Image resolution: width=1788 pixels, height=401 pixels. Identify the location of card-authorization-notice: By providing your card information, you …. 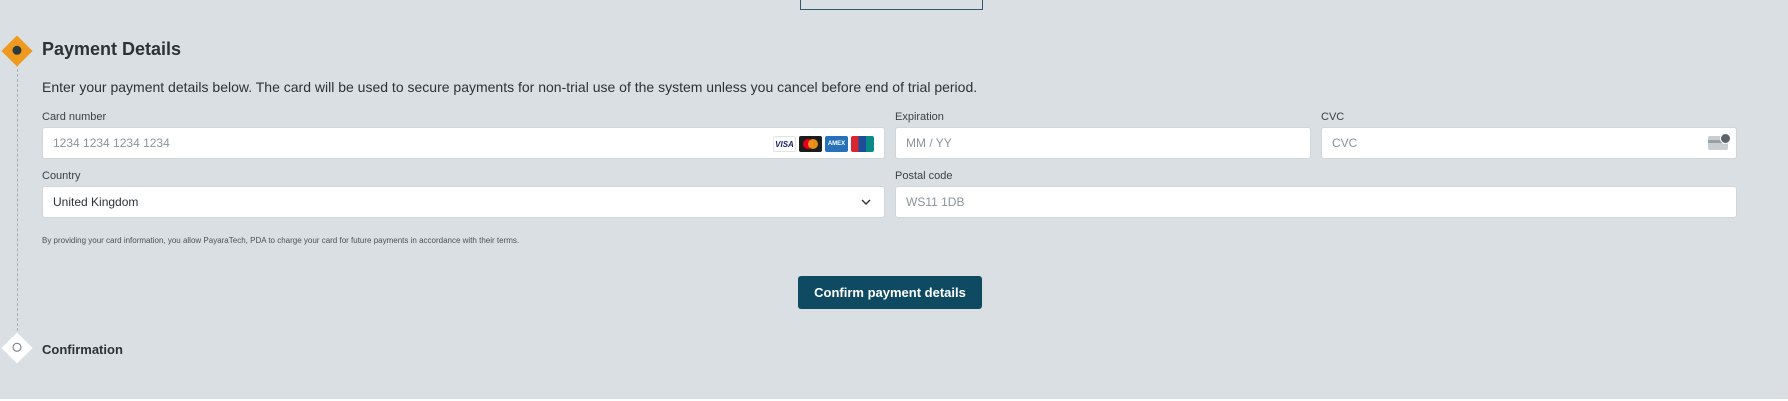
(281, 240).